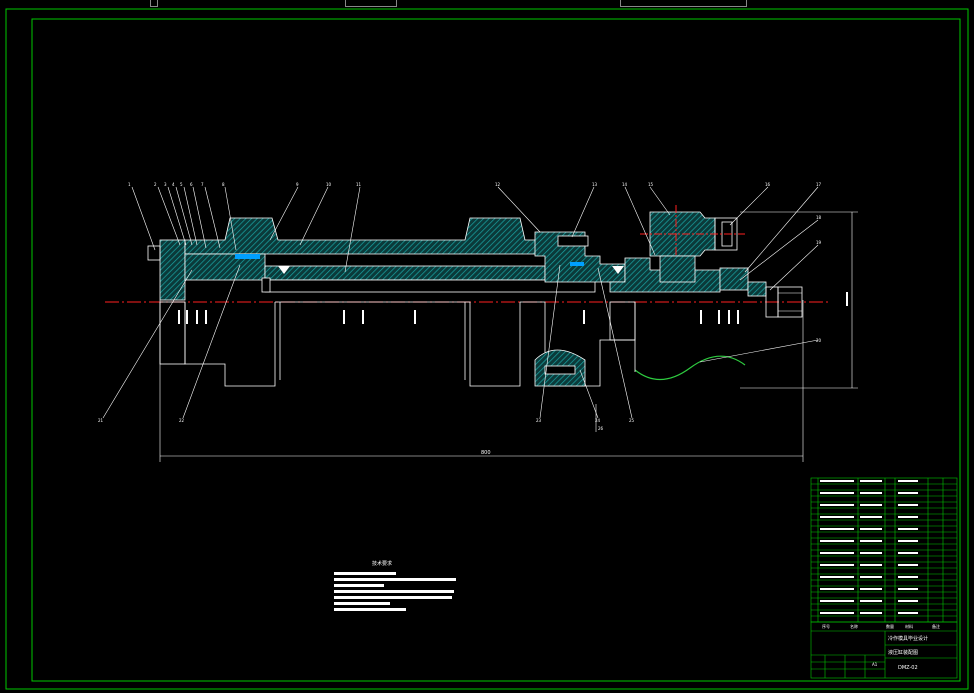  Describe the element at coordinates (181, 184) in the screenshot. I see `balloon-5: 5` at that location.